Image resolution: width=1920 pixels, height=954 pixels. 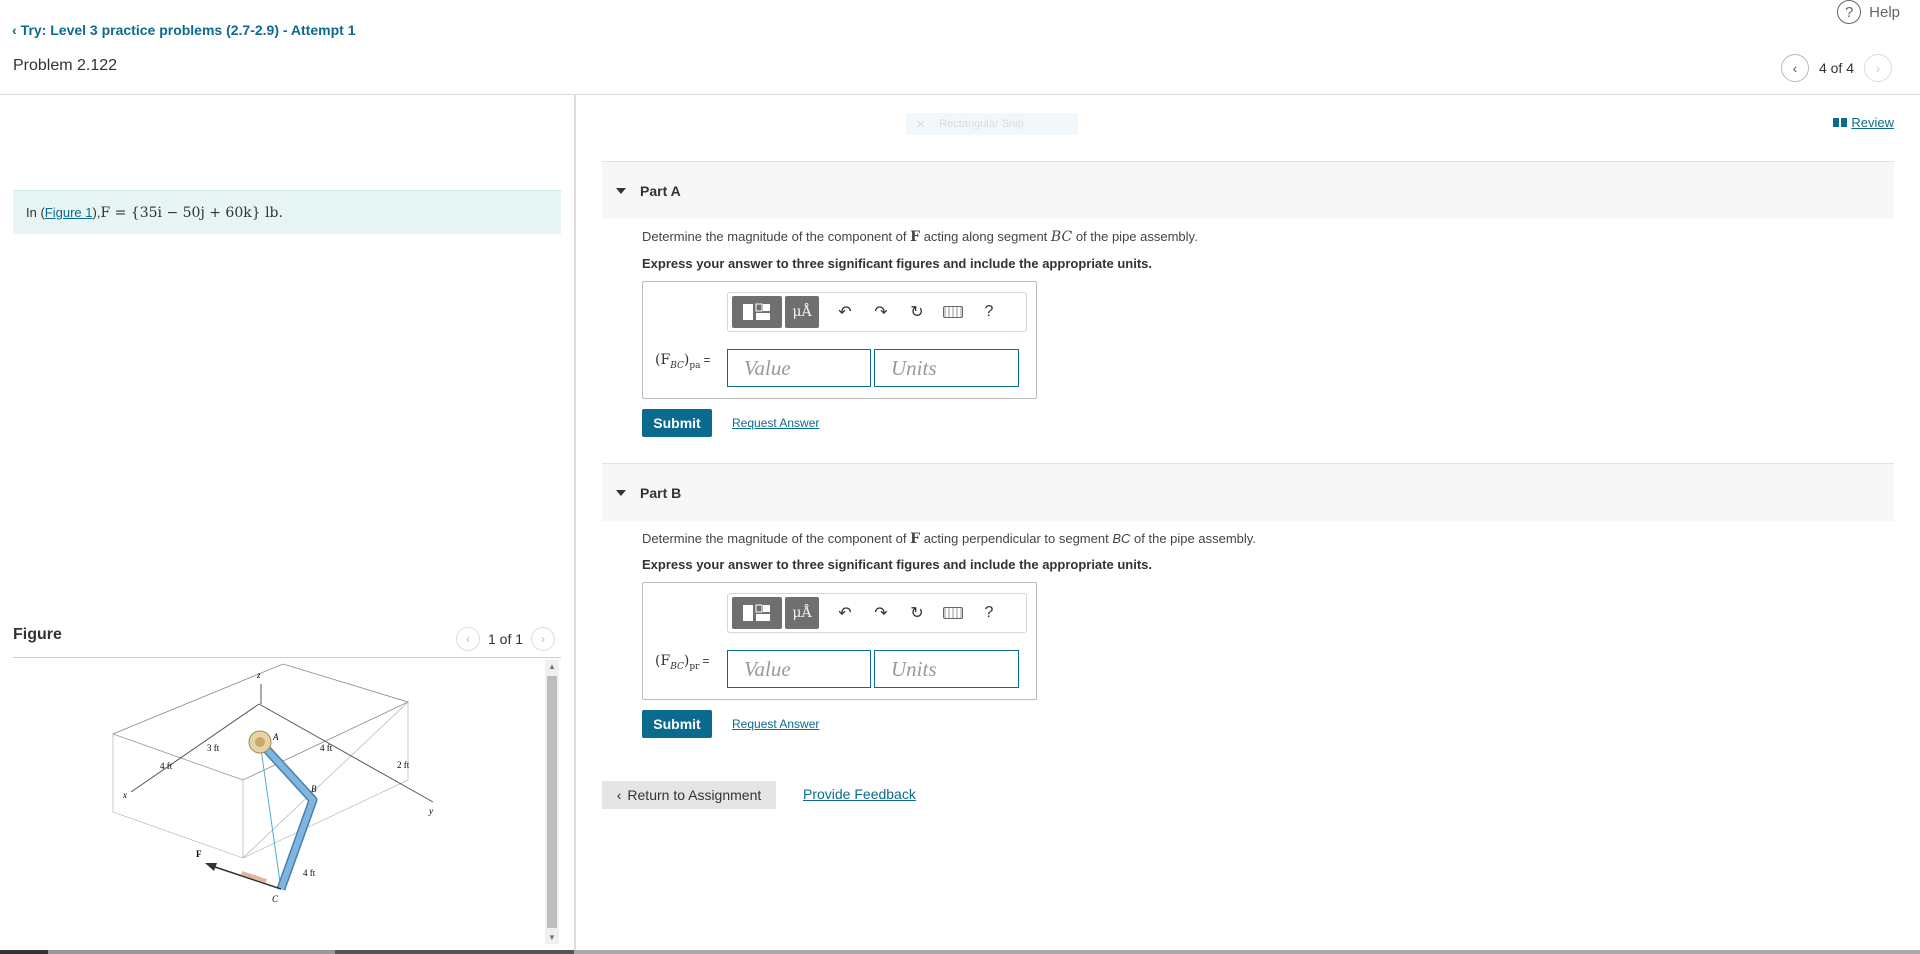 I want to click on taskbar-strip, so click(x=960, y=952).